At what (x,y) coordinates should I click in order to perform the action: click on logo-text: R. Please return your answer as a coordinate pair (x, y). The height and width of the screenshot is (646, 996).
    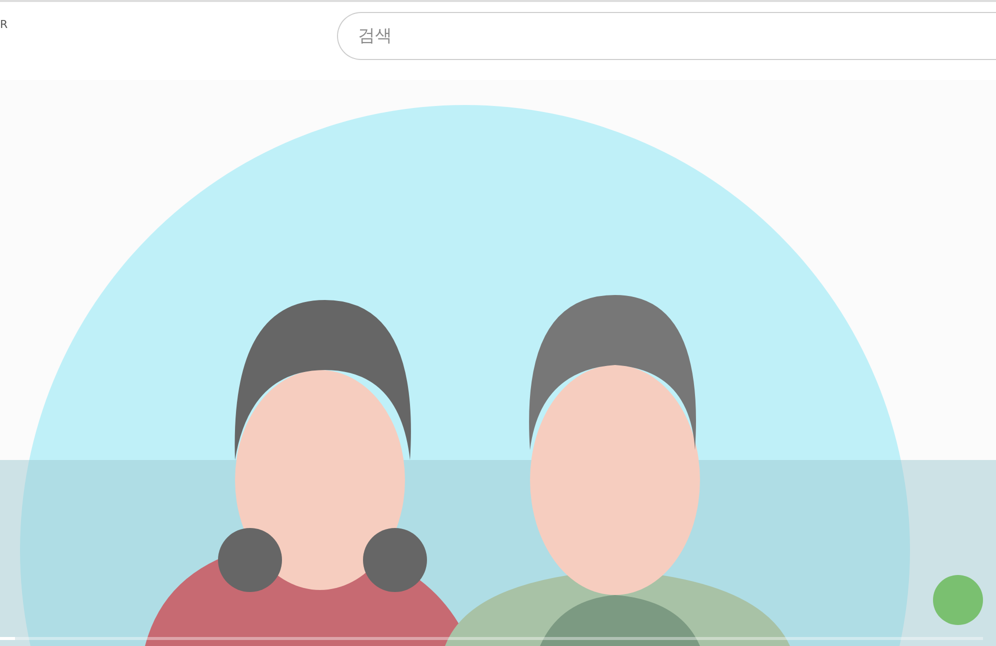
    Looking at the image, I should click on (4, 24).